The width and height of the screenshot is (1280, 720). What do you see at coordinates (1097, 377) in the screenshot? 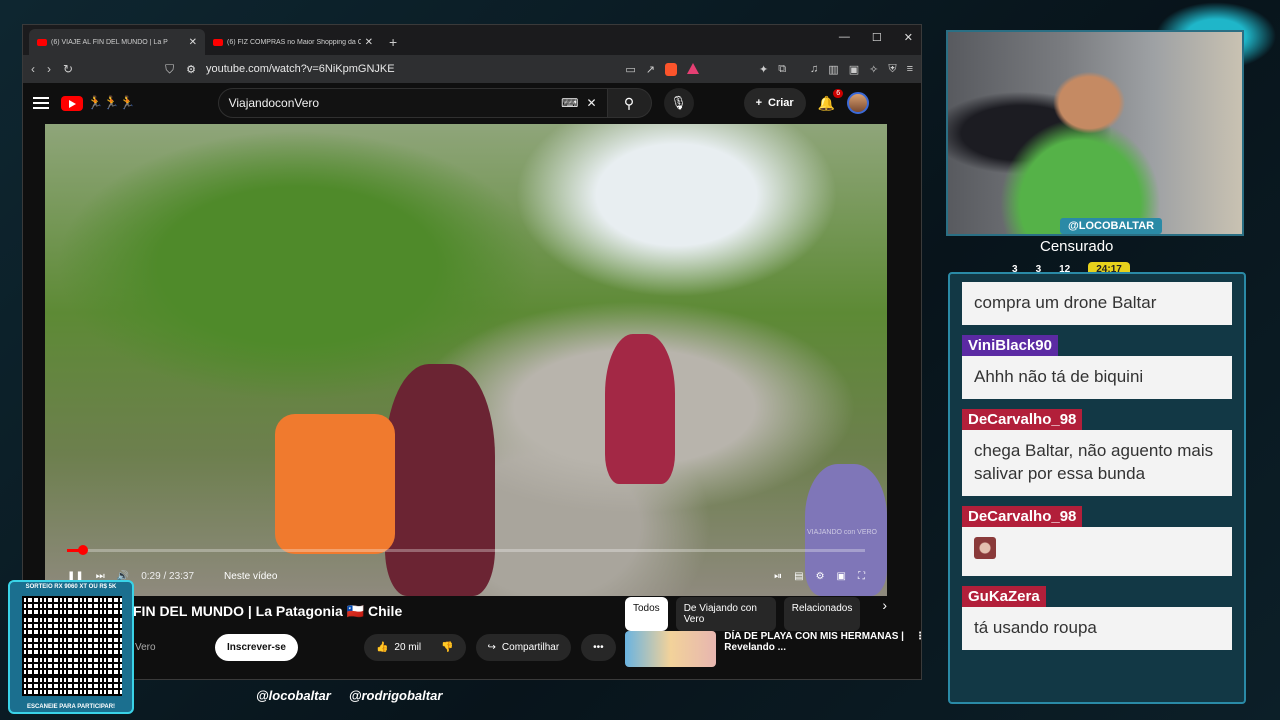
I see `chat-text: Ahhh não tá de biquini` at bounding box center [1097, 377].